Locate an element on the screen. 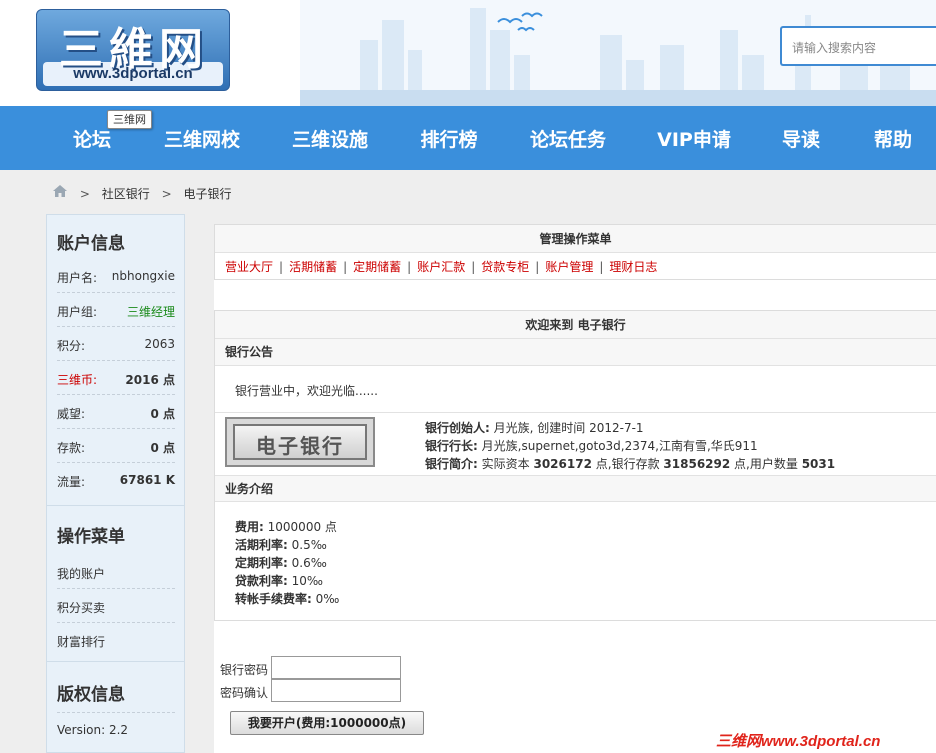  intro-users: 5031 is located at coordinates (818, 464).